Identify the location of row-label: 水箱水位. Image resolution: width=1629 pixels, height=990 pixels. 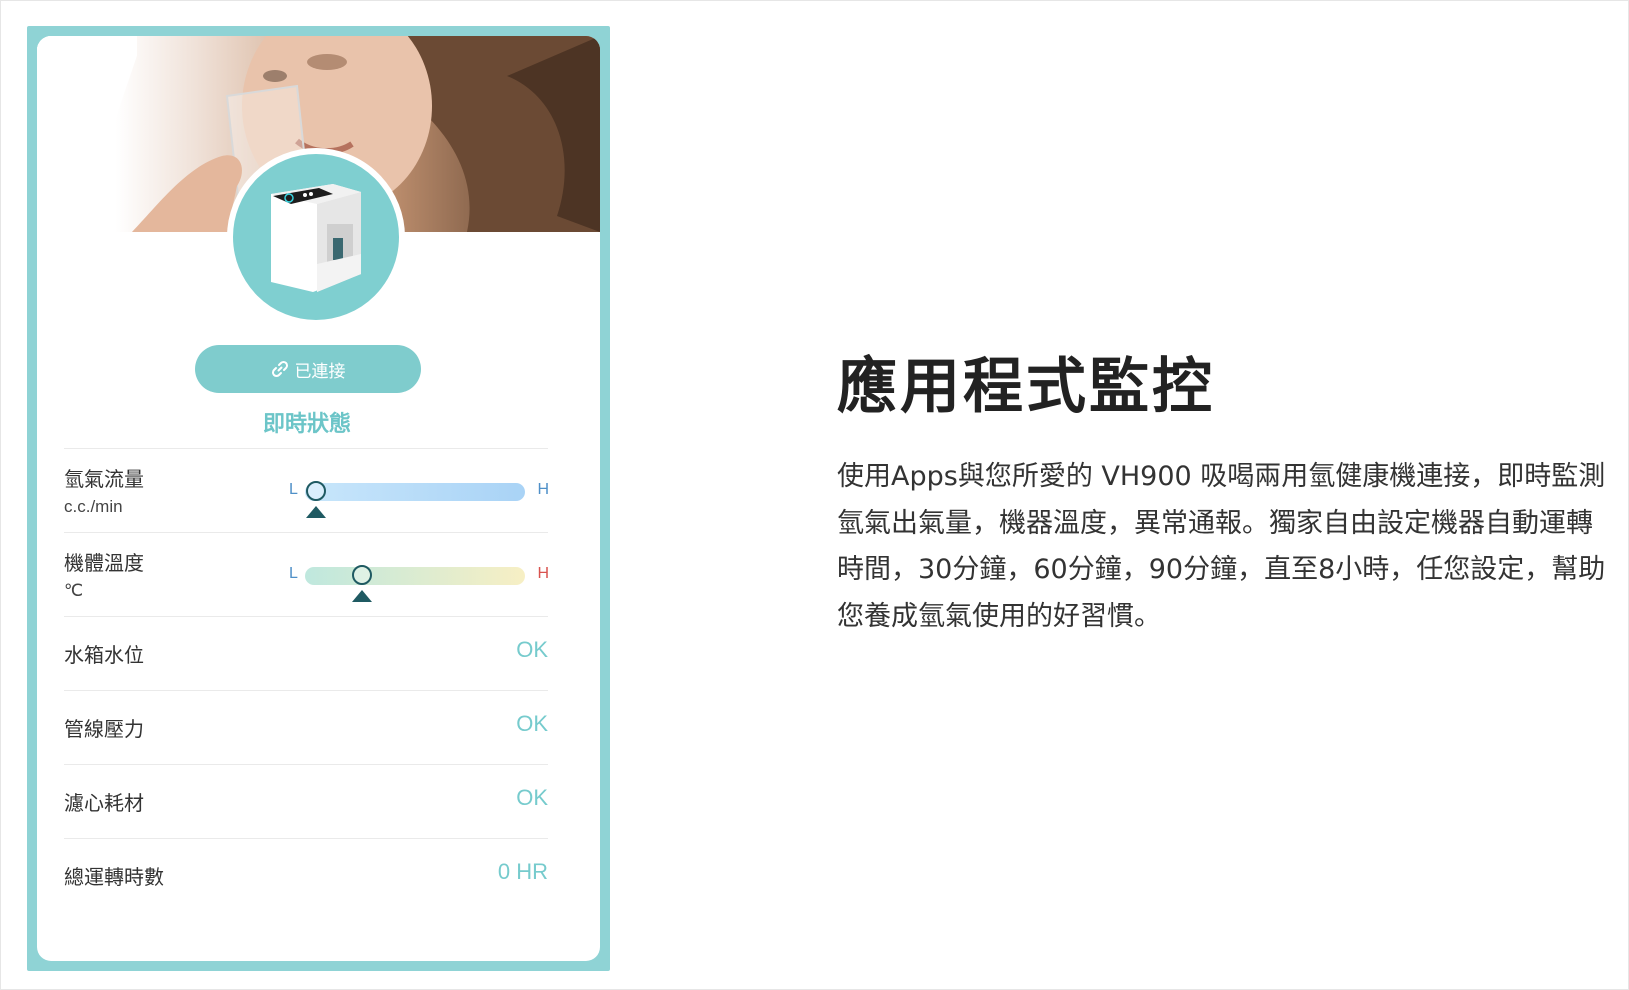
(104, 655).